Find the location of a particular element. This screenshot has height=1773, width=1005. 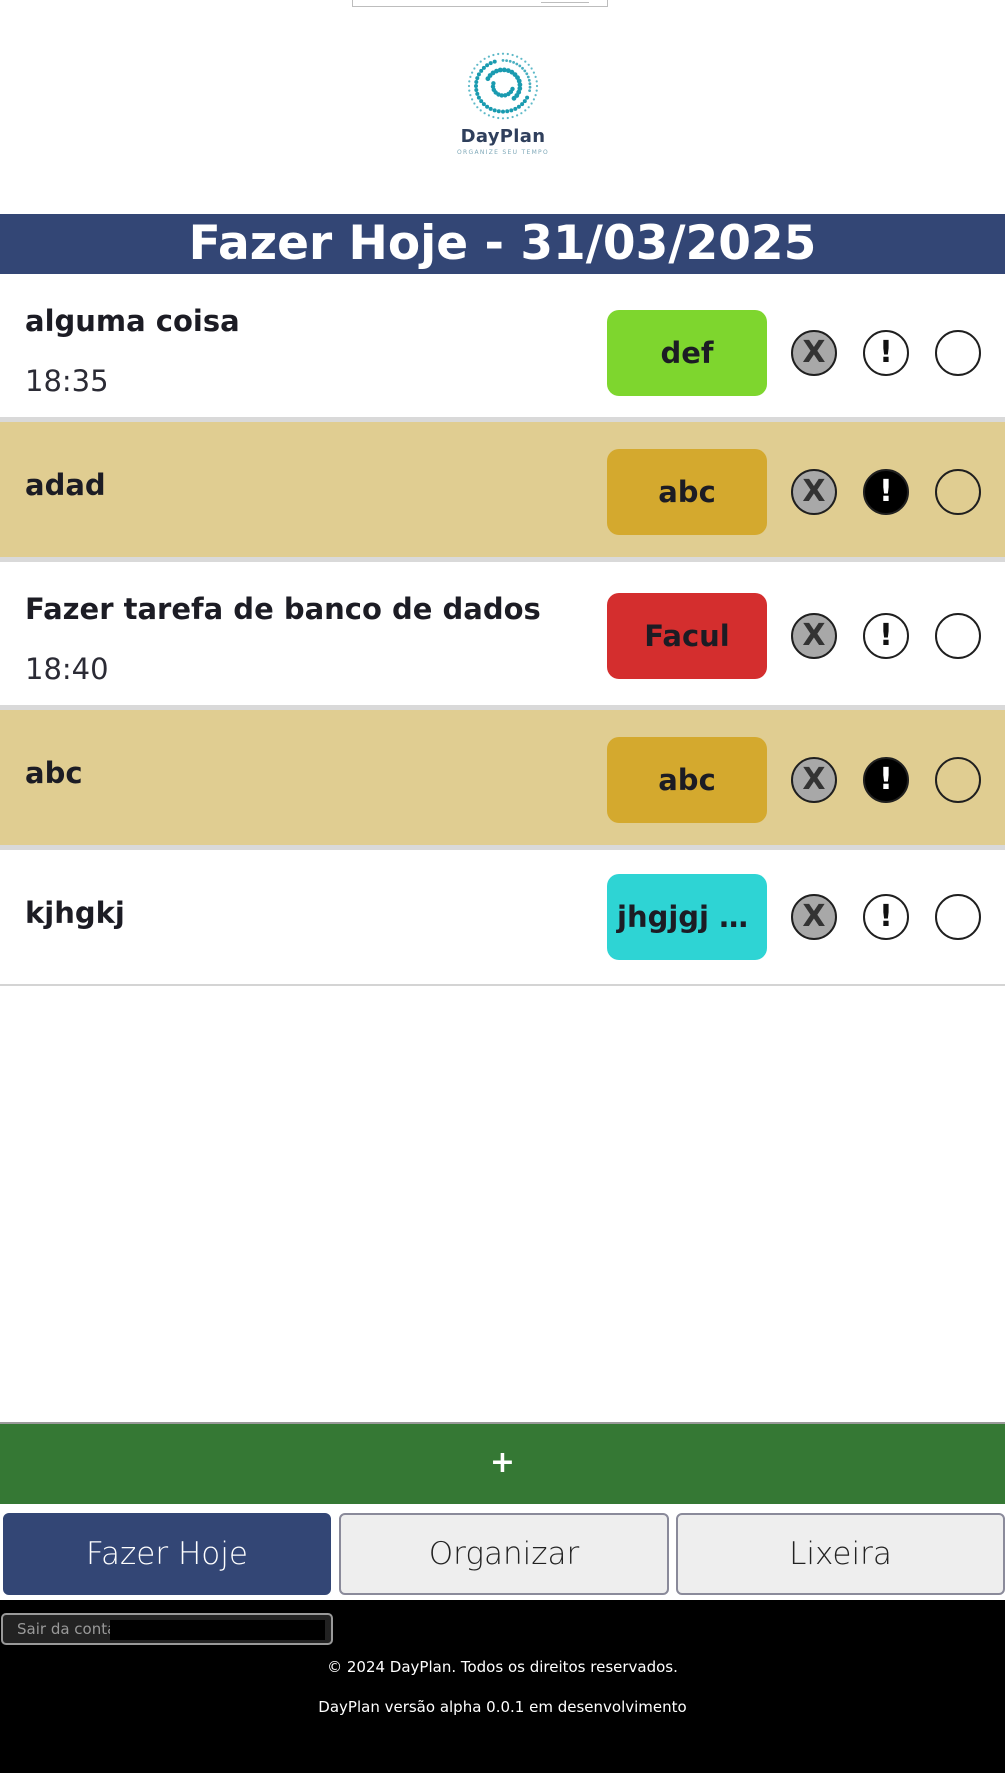

top-widget-button is located at coordinates (565, 1).